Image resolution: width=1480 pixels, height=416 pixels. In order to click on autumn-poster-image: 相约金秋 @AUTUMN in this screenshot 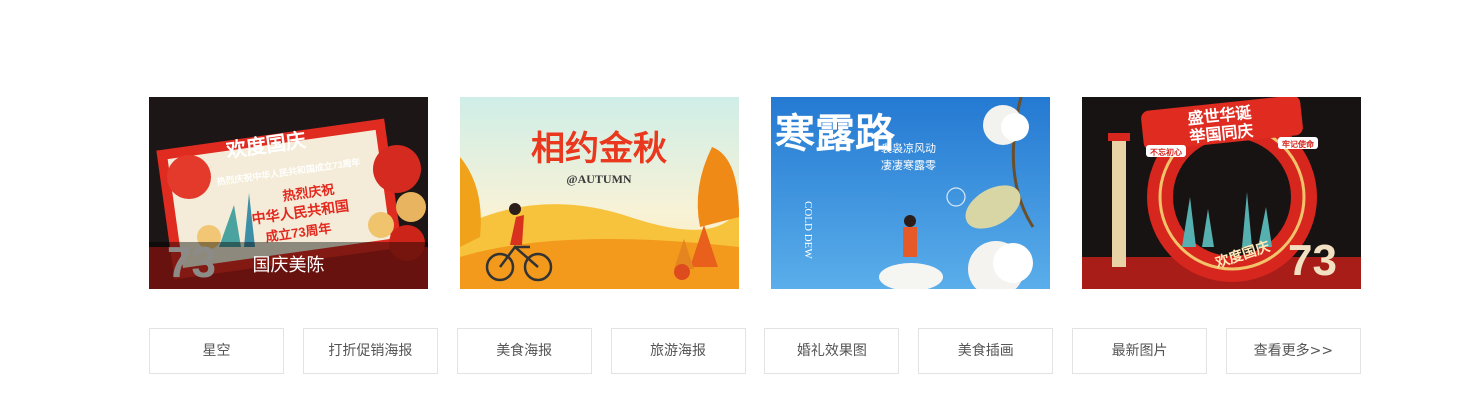, I will do `click(599, 193)`.